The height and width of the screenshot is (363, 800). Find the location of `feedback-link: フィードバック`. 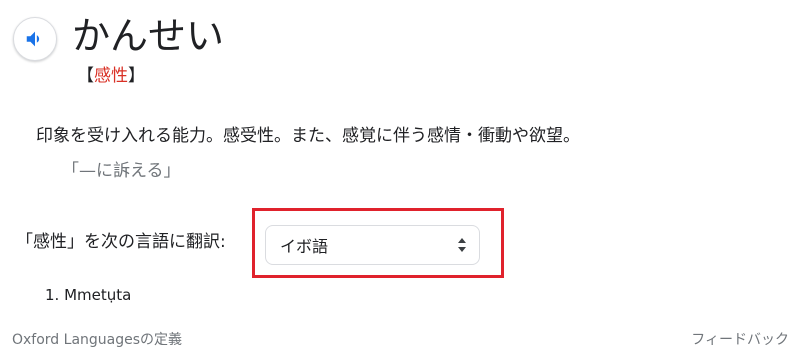

feedback-link: フィードバック is located at coordinates (740, 340).